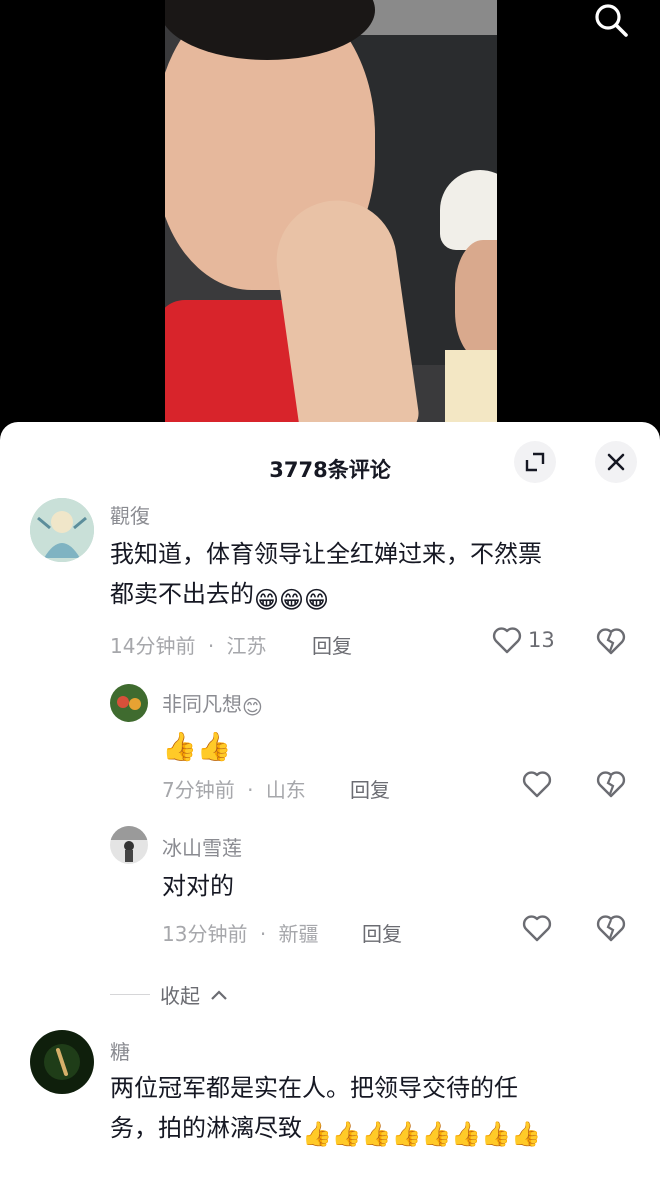  I want to click on comment-text-part: 都卖不出去的, so click(182, 594).